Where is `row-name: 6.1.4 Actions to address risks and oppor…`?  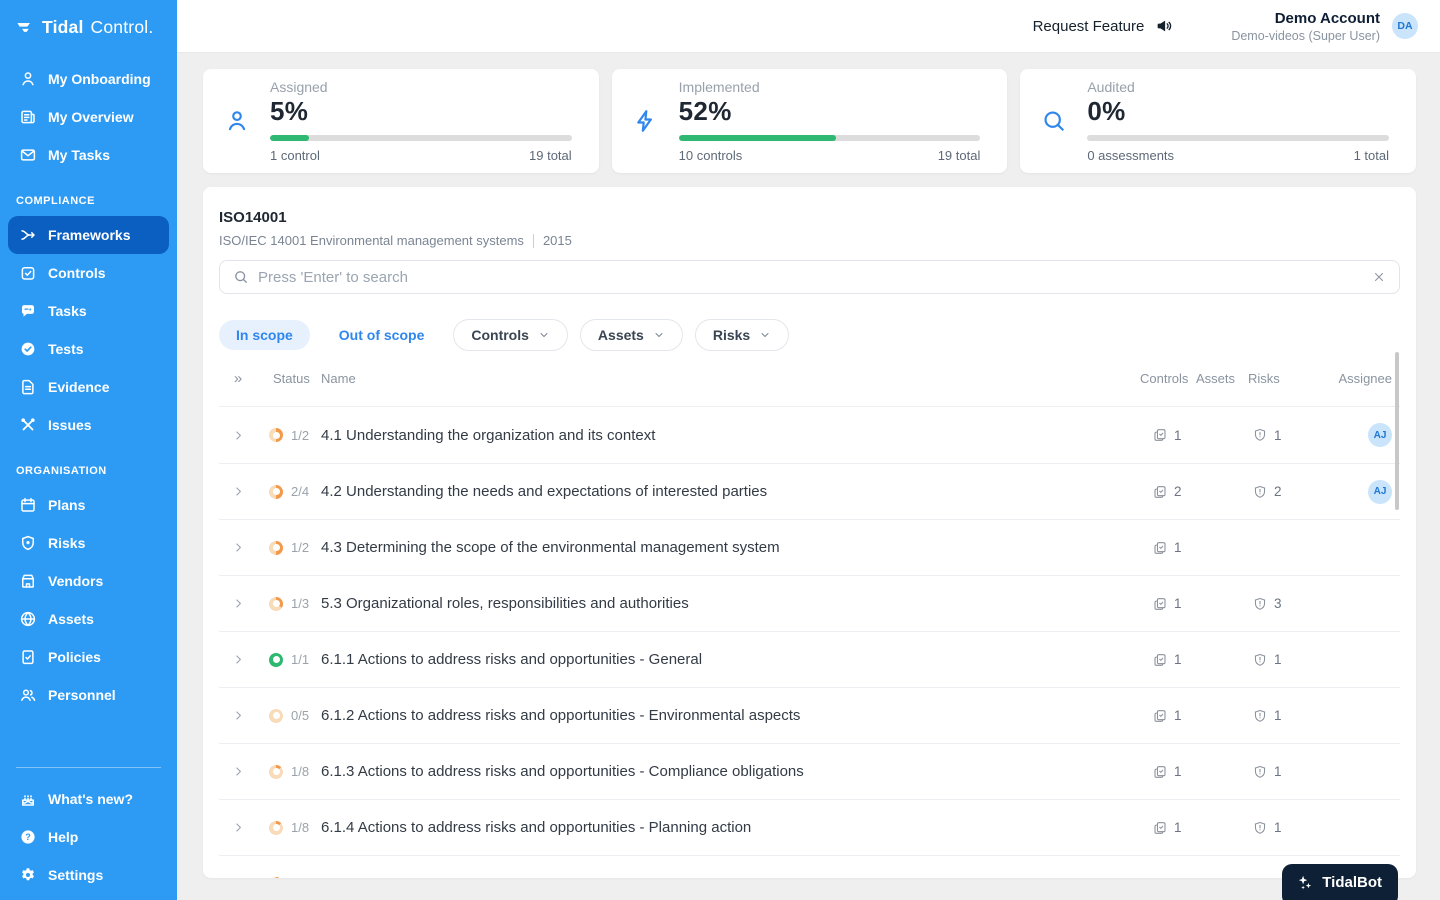
row-name: 6.1.4 Actions to address risks and oppor… is located at coordinates (730, 827).